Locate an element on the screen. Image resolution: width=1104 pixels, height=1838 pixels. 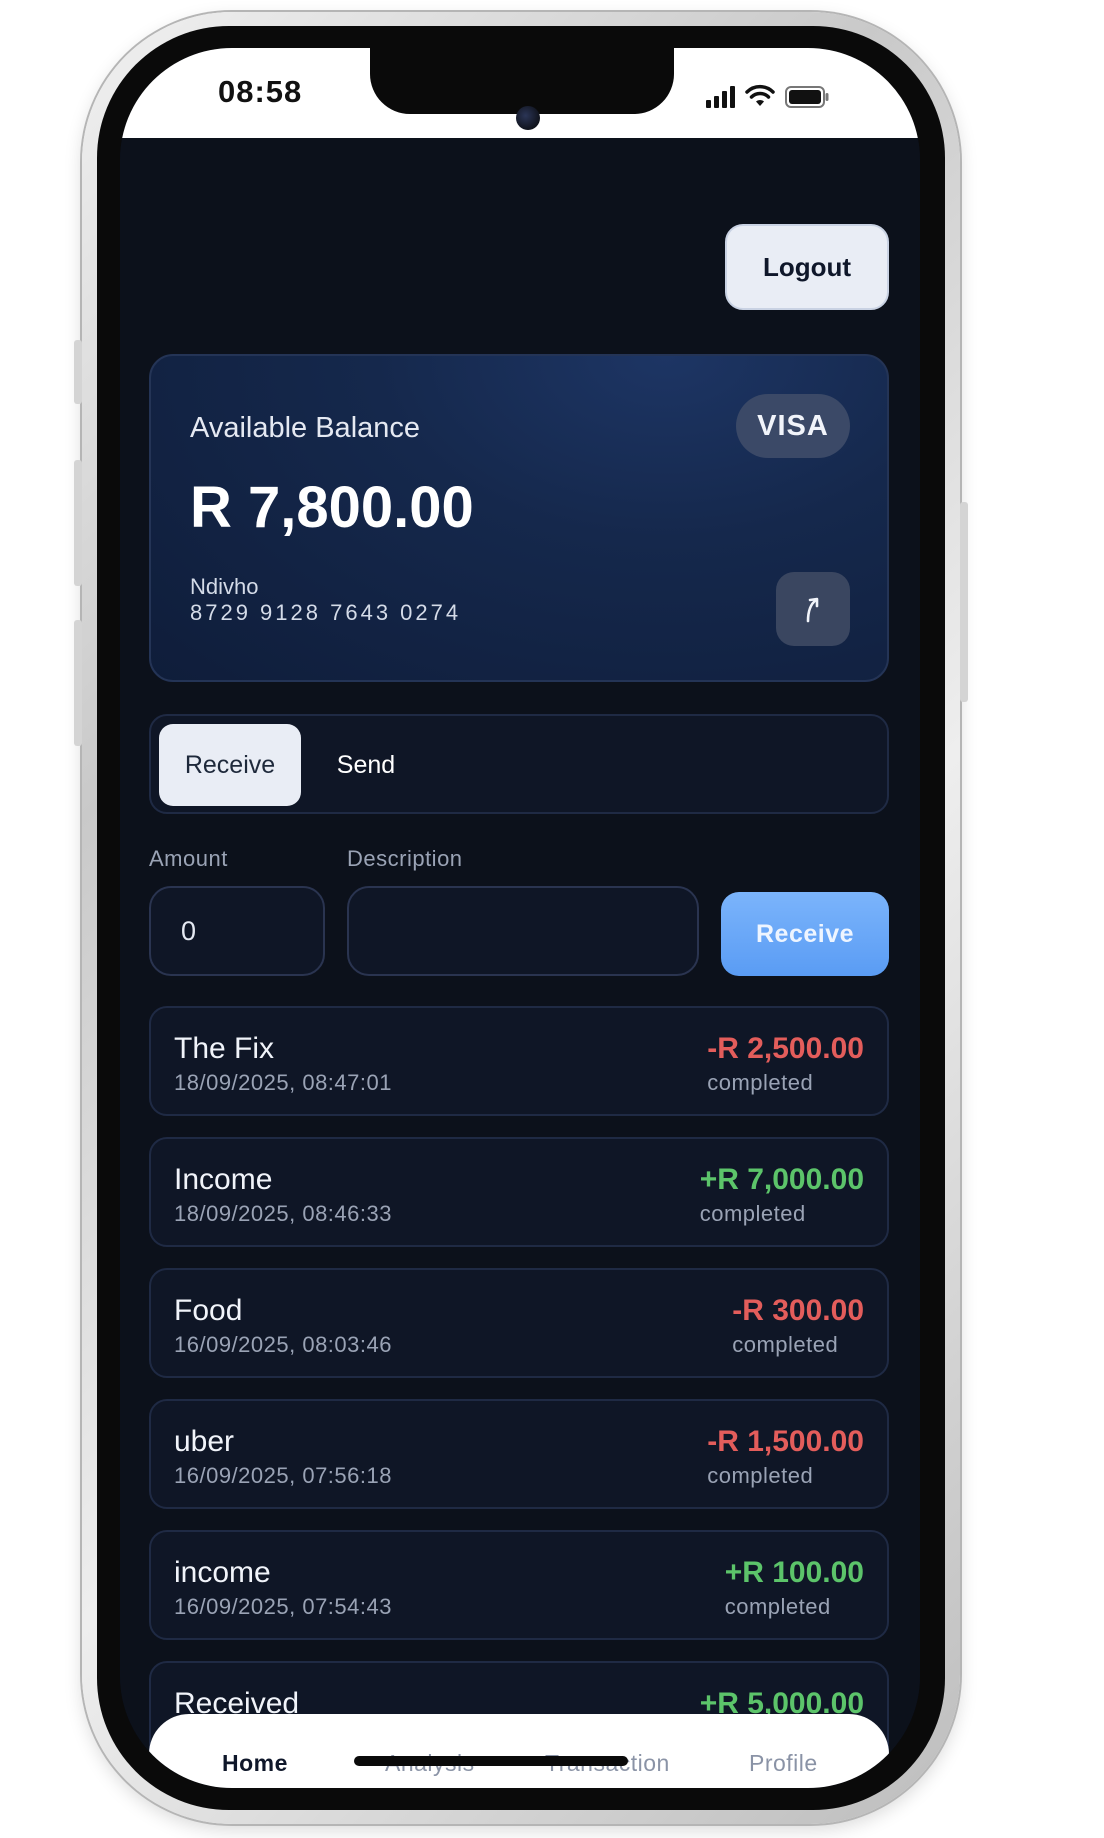
transaction-title: Income is located at coordinates (223, 1179).